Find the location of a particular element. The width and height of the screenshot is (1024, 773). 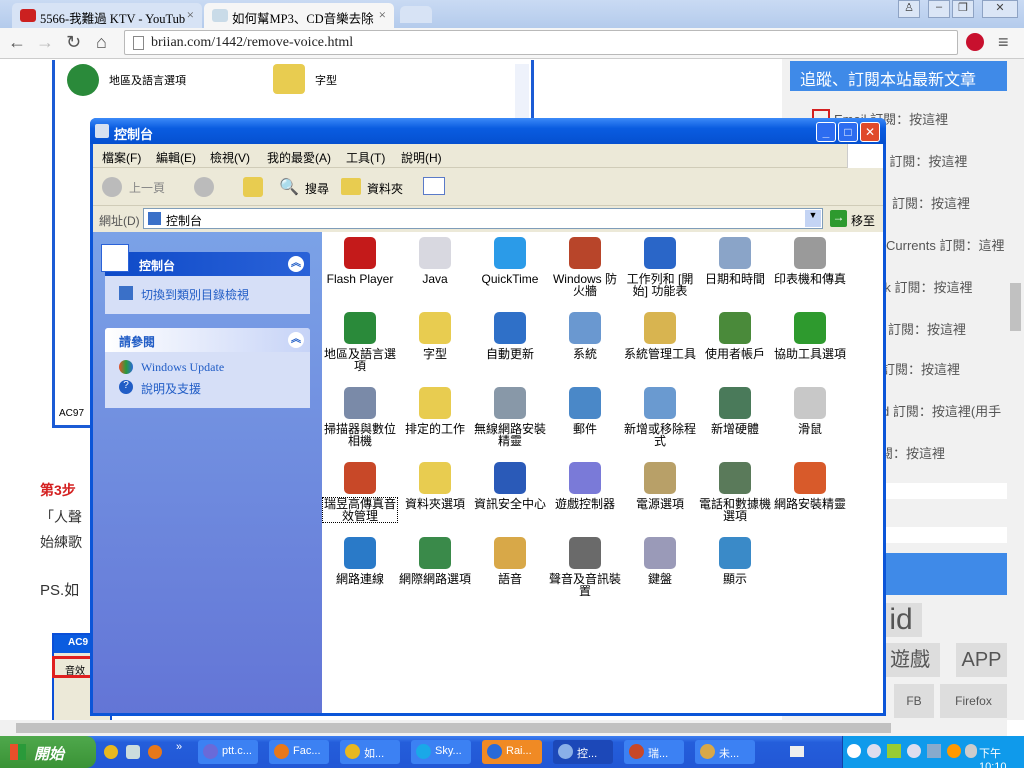

minimize-button: – is located at coordinates (939, 9).